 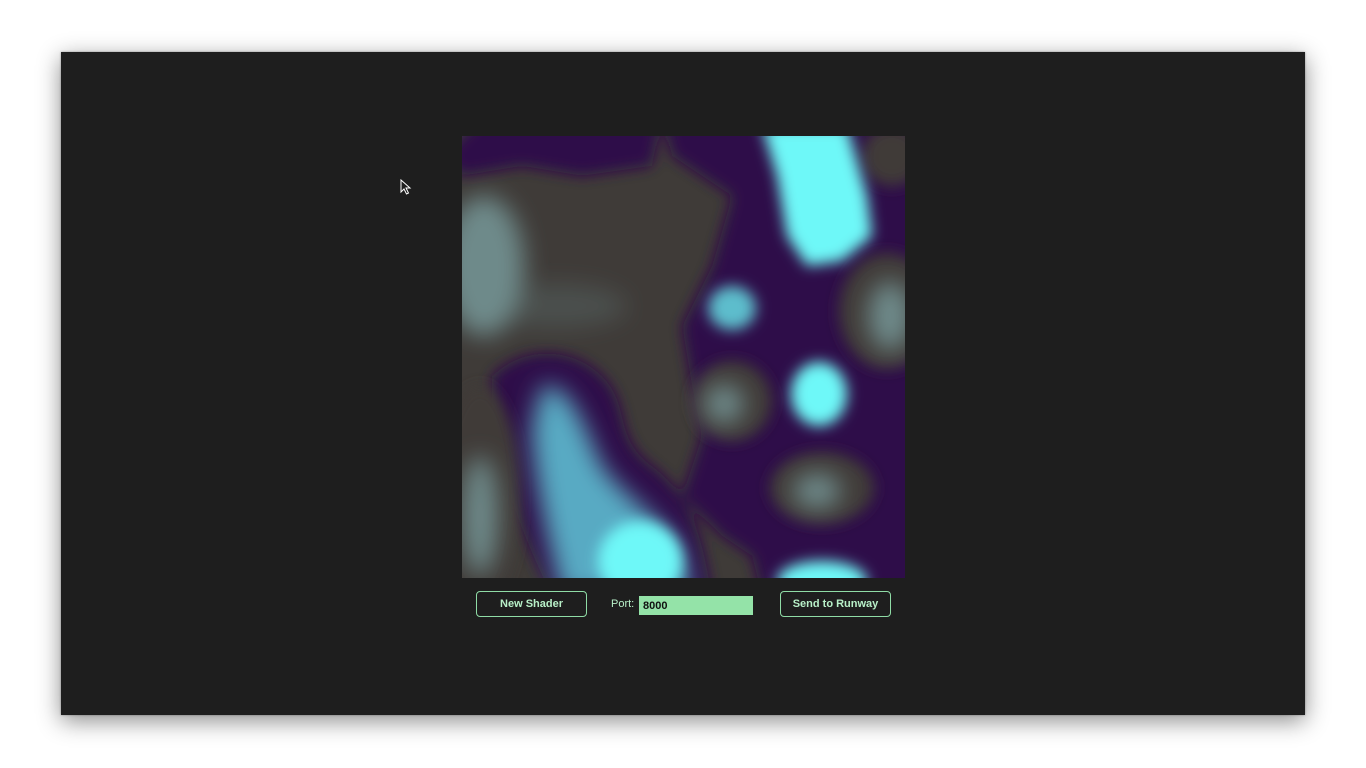 I want to click on control-bar: New Shader Port: Send to Runway, so click(x=683, y=606).